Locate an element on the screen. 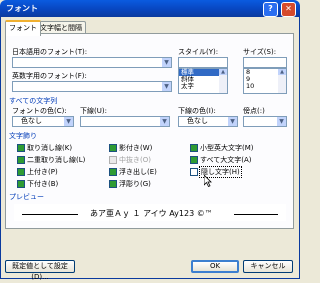  western-font-combo: ▼ is located at coordinates (92, 86).